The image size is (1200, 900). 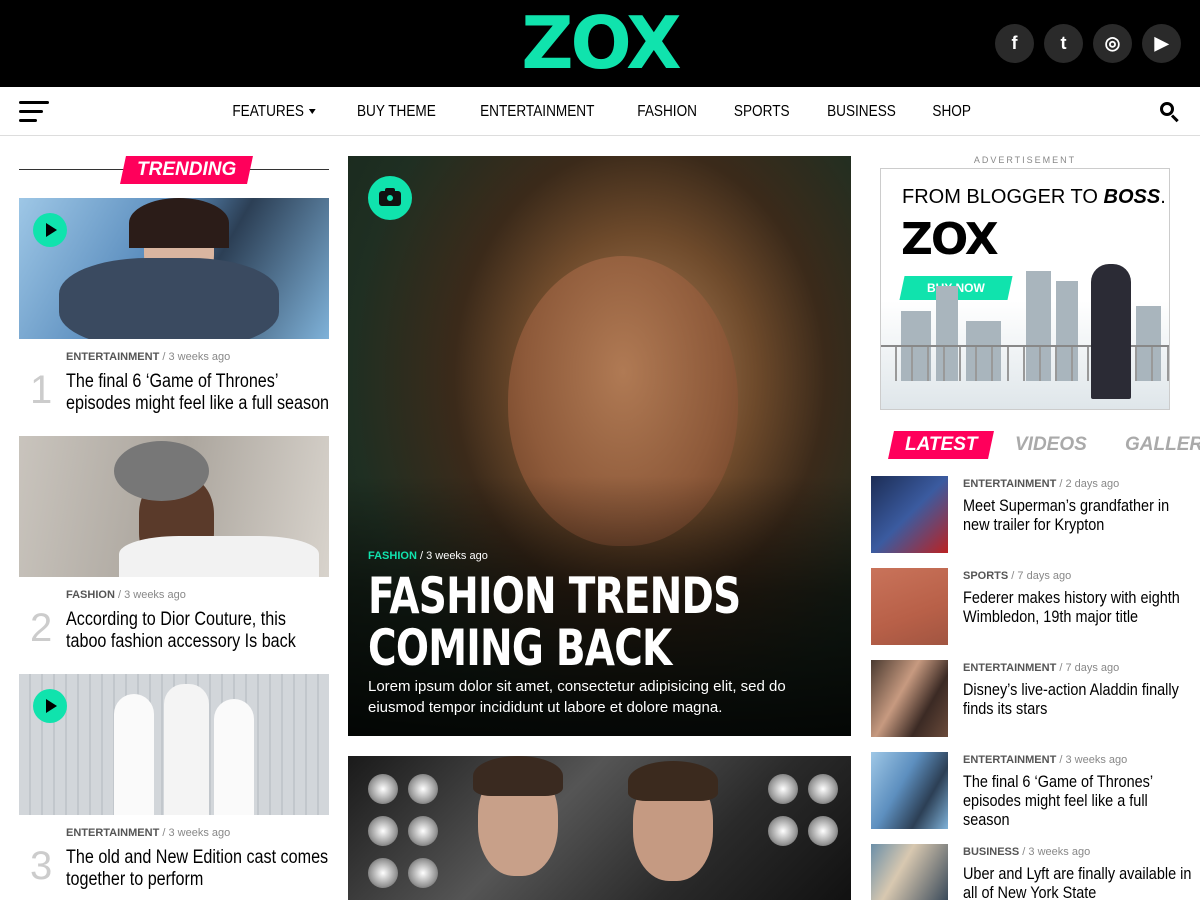 I want to click on twitter-icon: t, so click(x=1063, y=43).